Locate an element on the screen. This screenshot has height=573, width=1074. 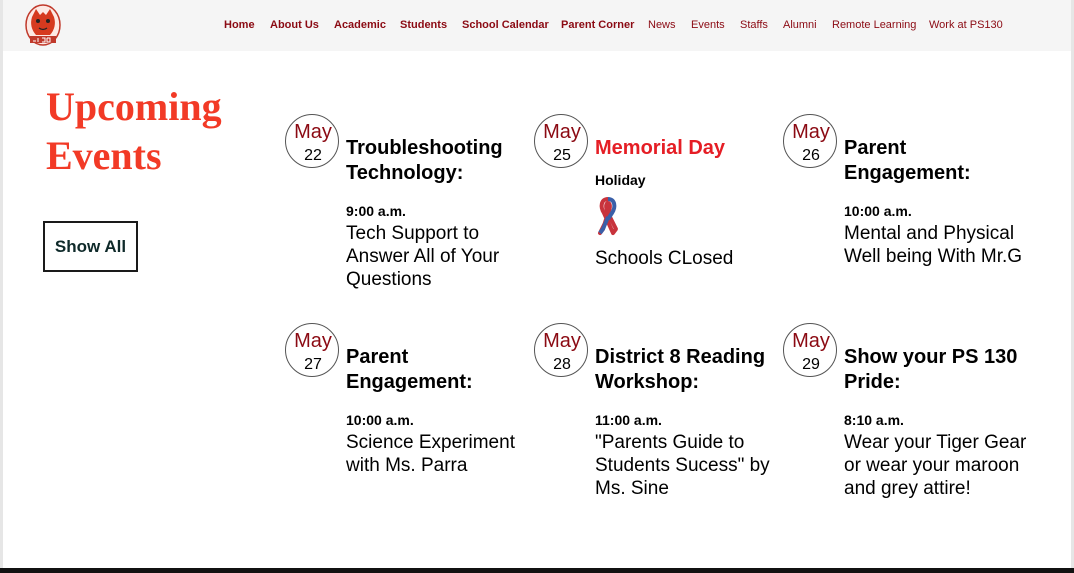
event-date-badge: May 28 is located at coordinates (561, 350).